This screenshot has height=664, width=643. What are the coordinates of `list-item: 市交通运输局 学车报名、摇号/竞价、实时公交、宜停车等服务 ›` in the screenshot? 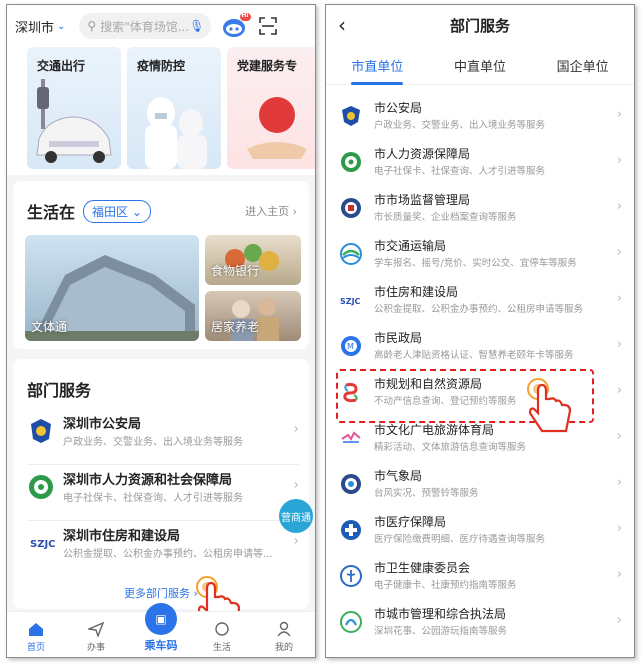 It's located at (480, 256).